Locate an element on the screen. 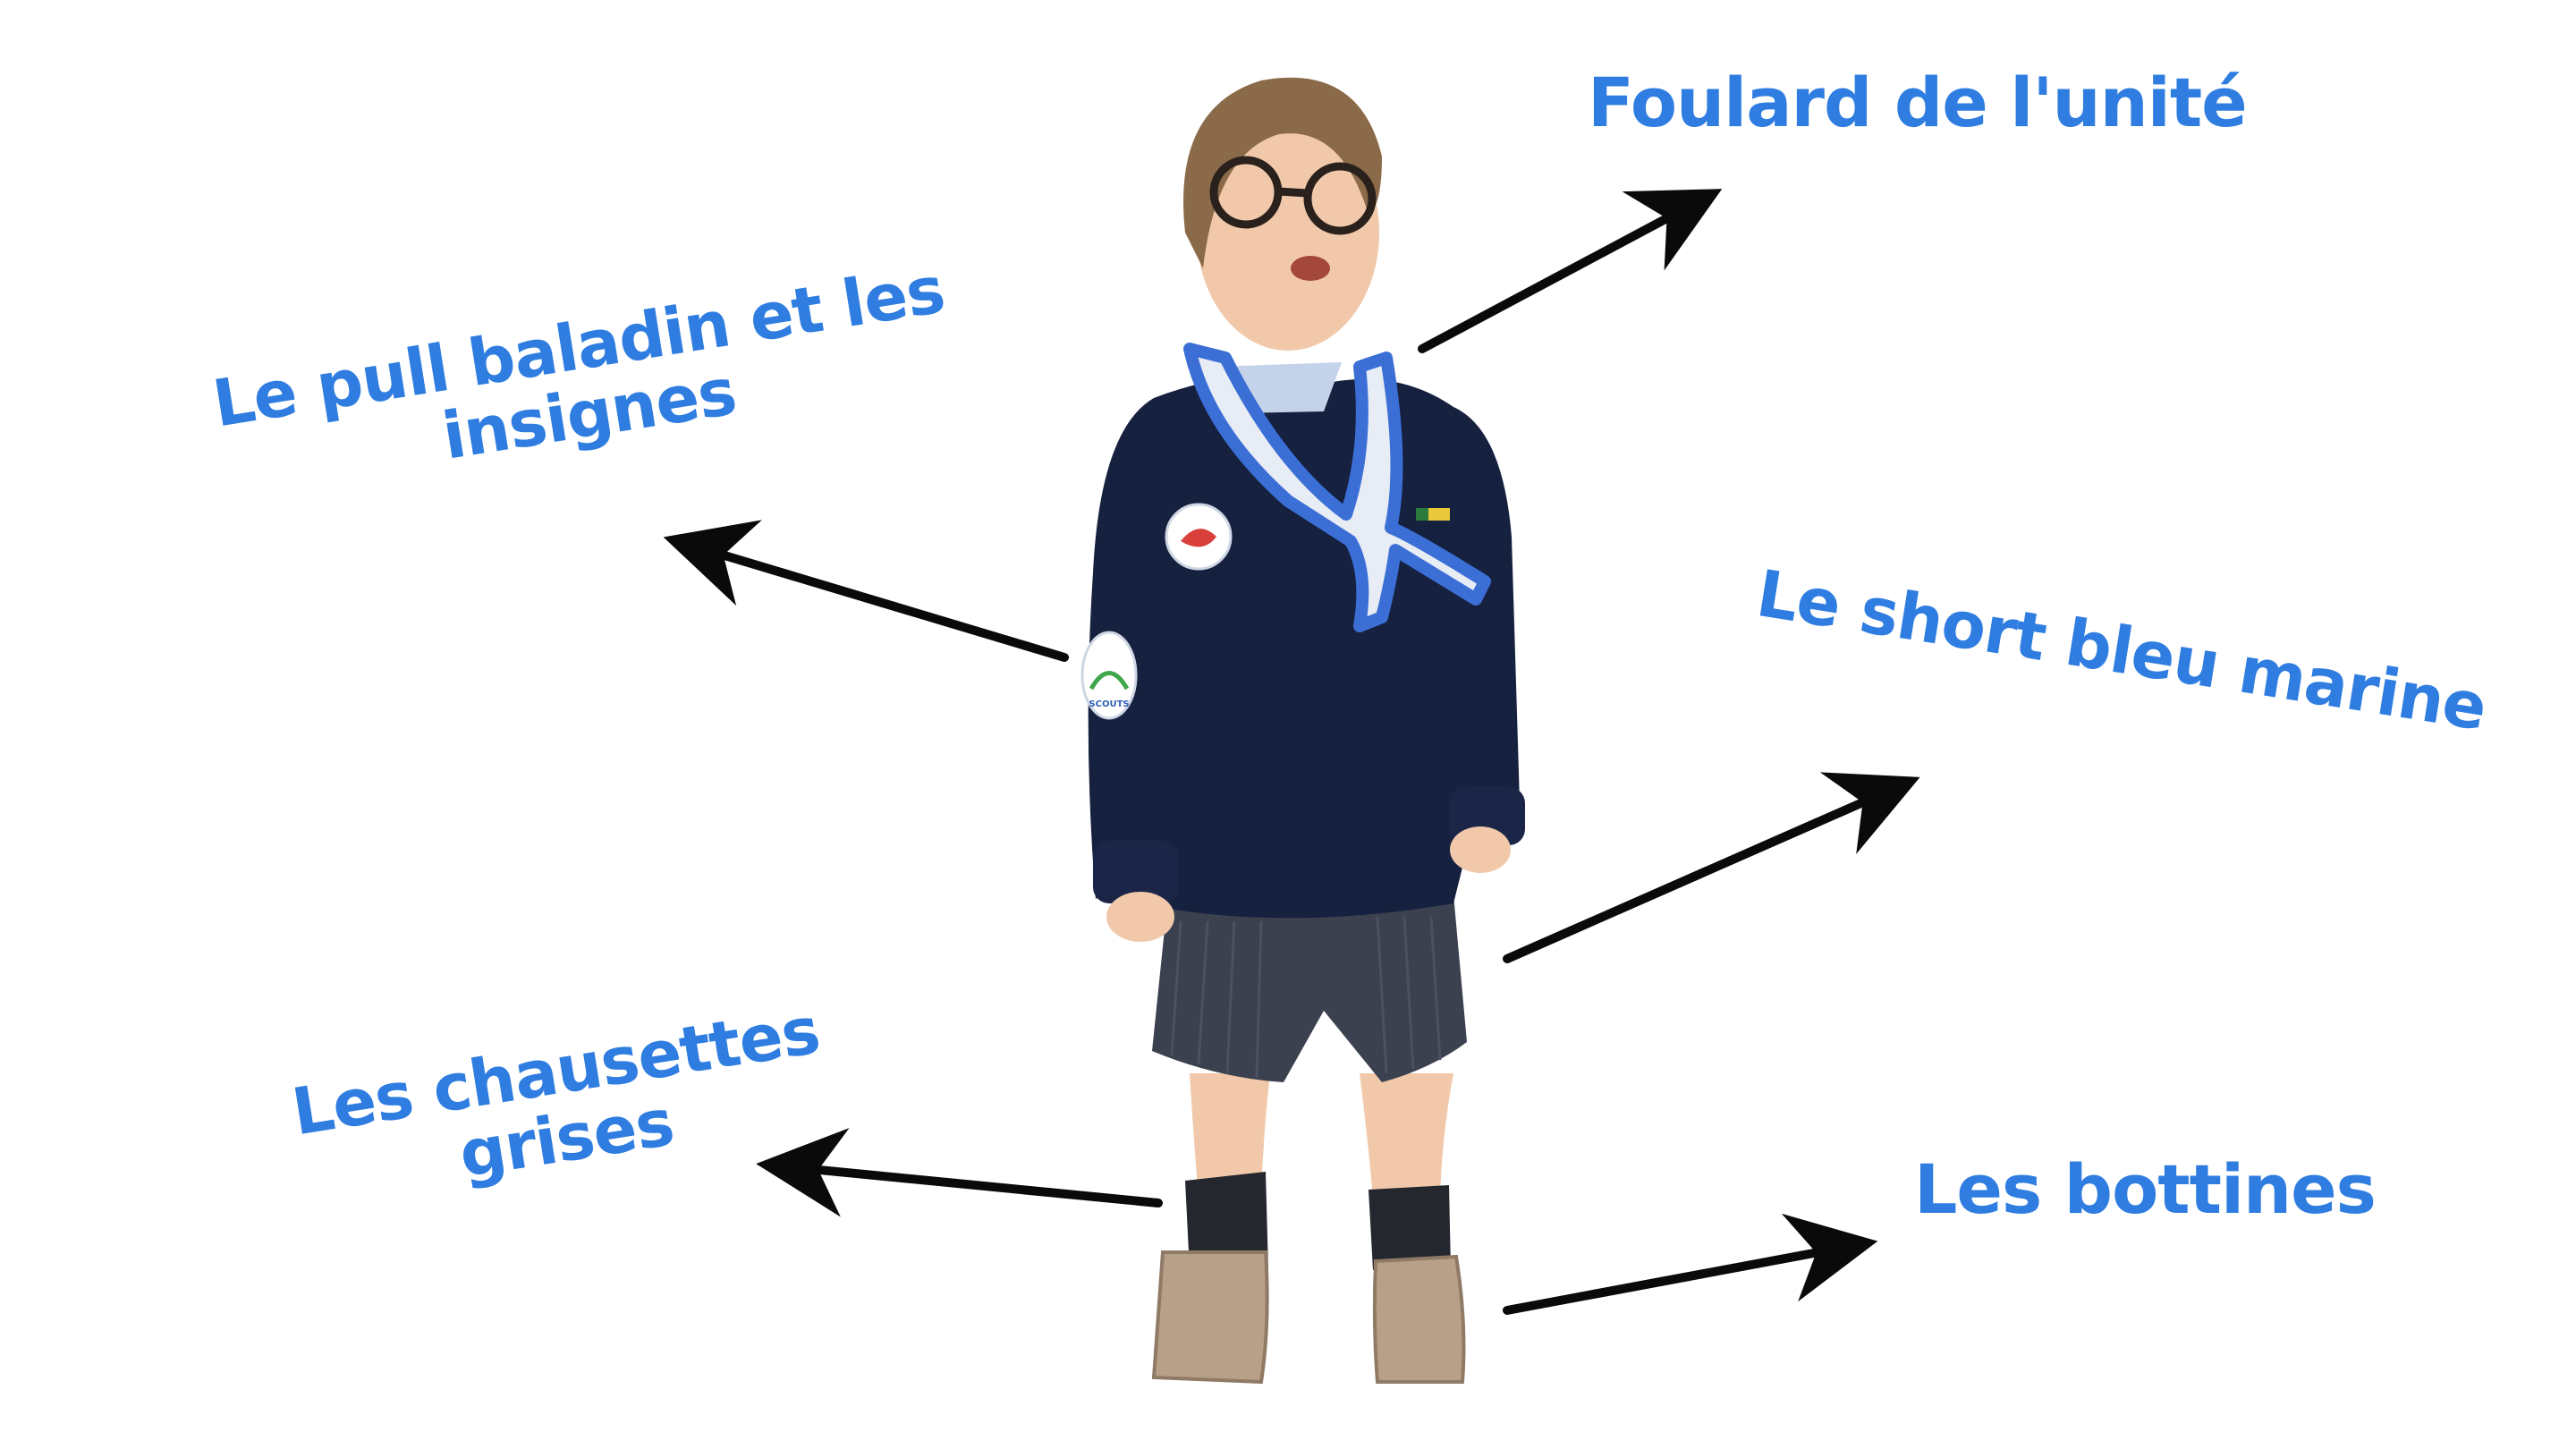  label-bottines: Les bottines is located at coordinates (2145, 1189).